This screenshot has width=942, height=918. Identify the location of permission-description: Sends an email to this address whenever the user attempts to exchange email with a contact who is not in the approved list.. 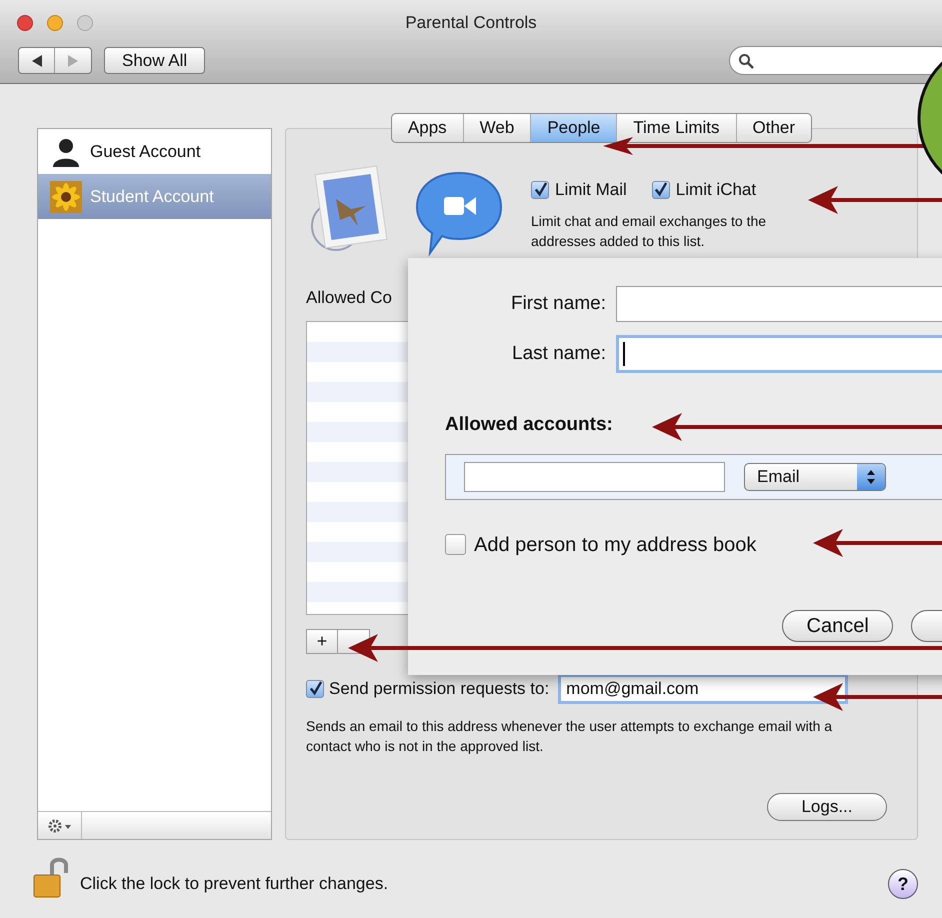
(570, 736).